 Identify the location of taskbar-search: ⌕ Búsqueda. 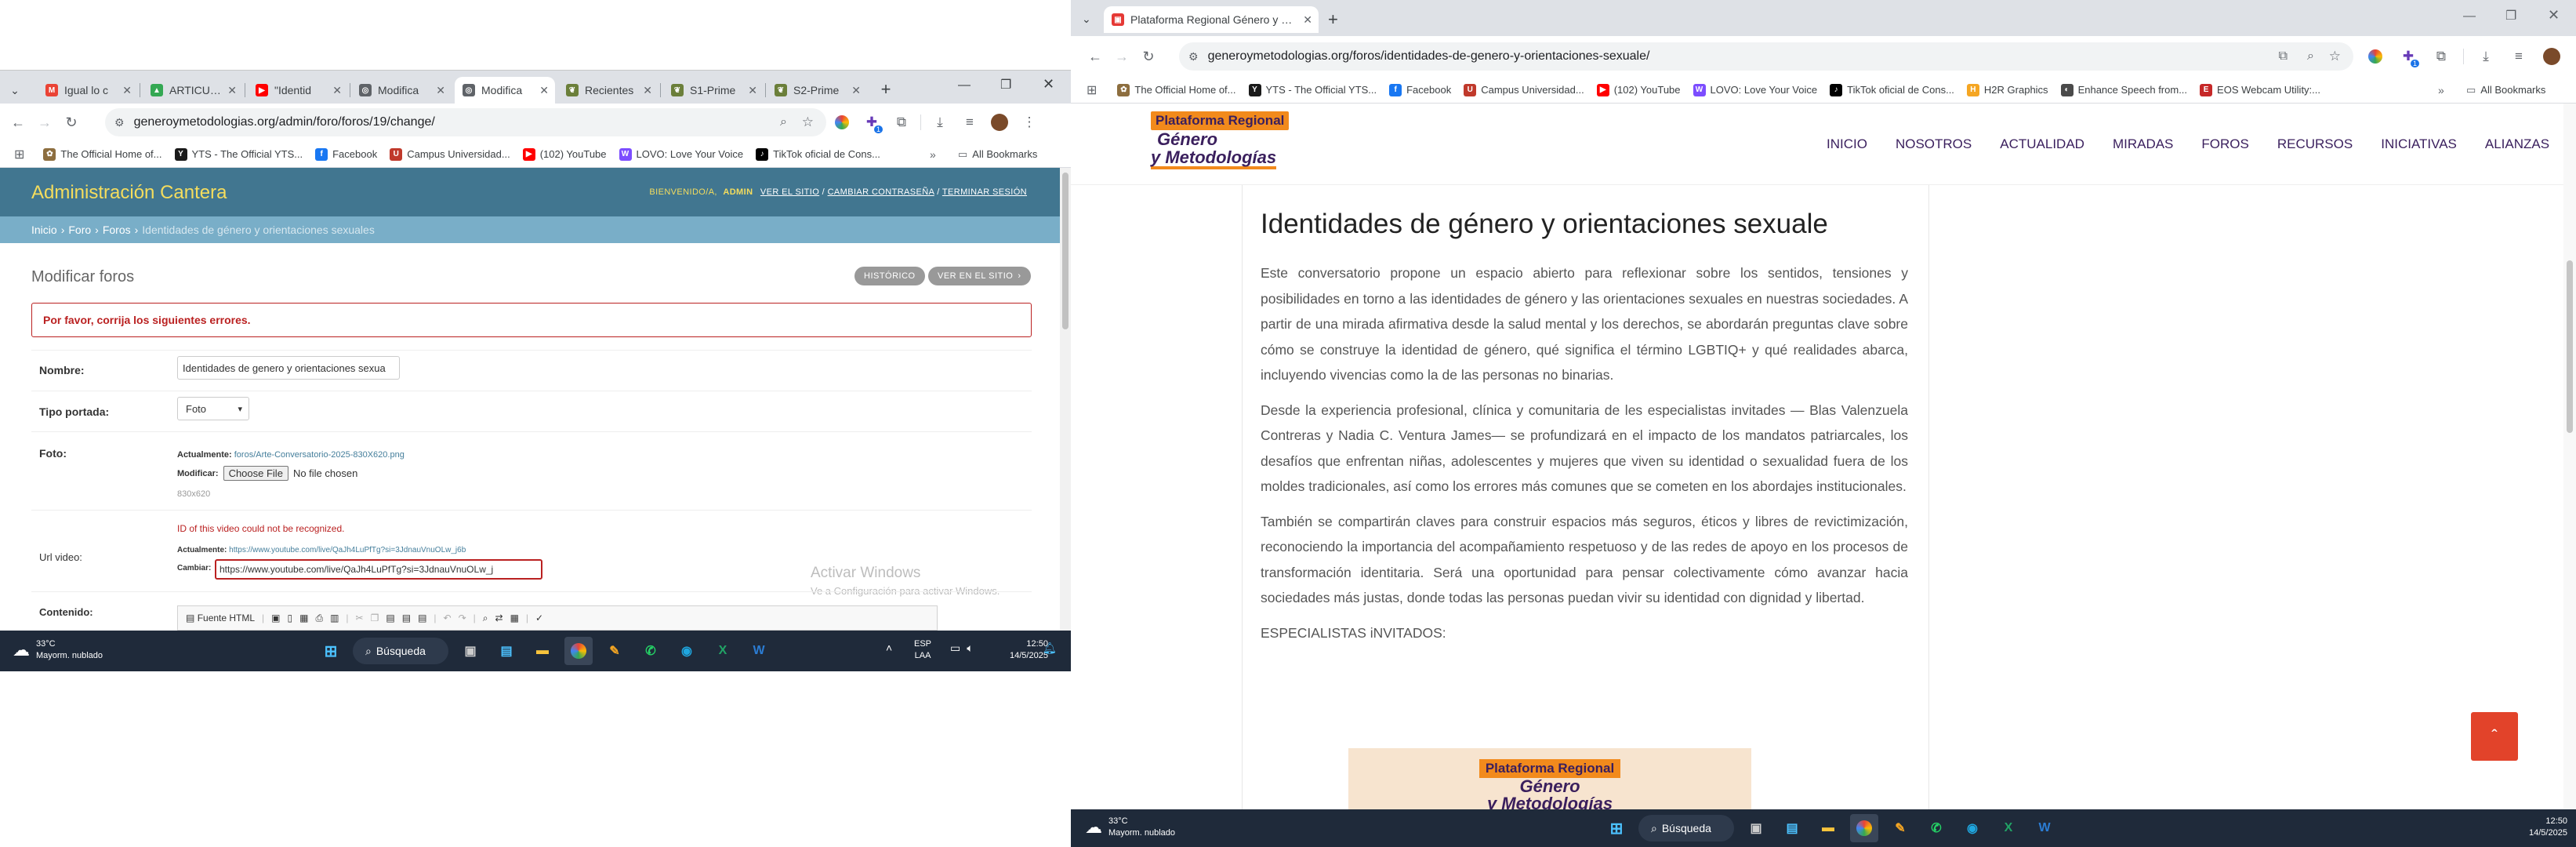
(400, 651).